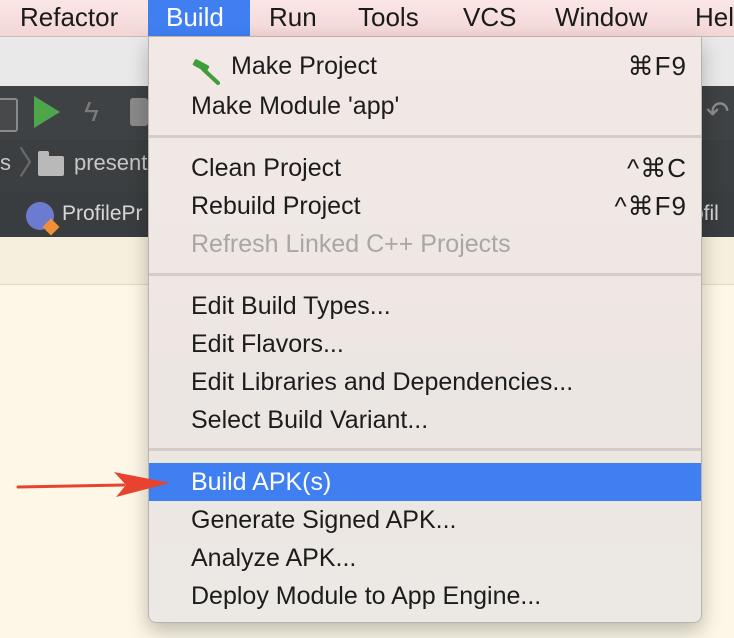 This screenshot has width=734, height=638. I want to click on menu-item-label: Rebuild Project, so click(276, 206).